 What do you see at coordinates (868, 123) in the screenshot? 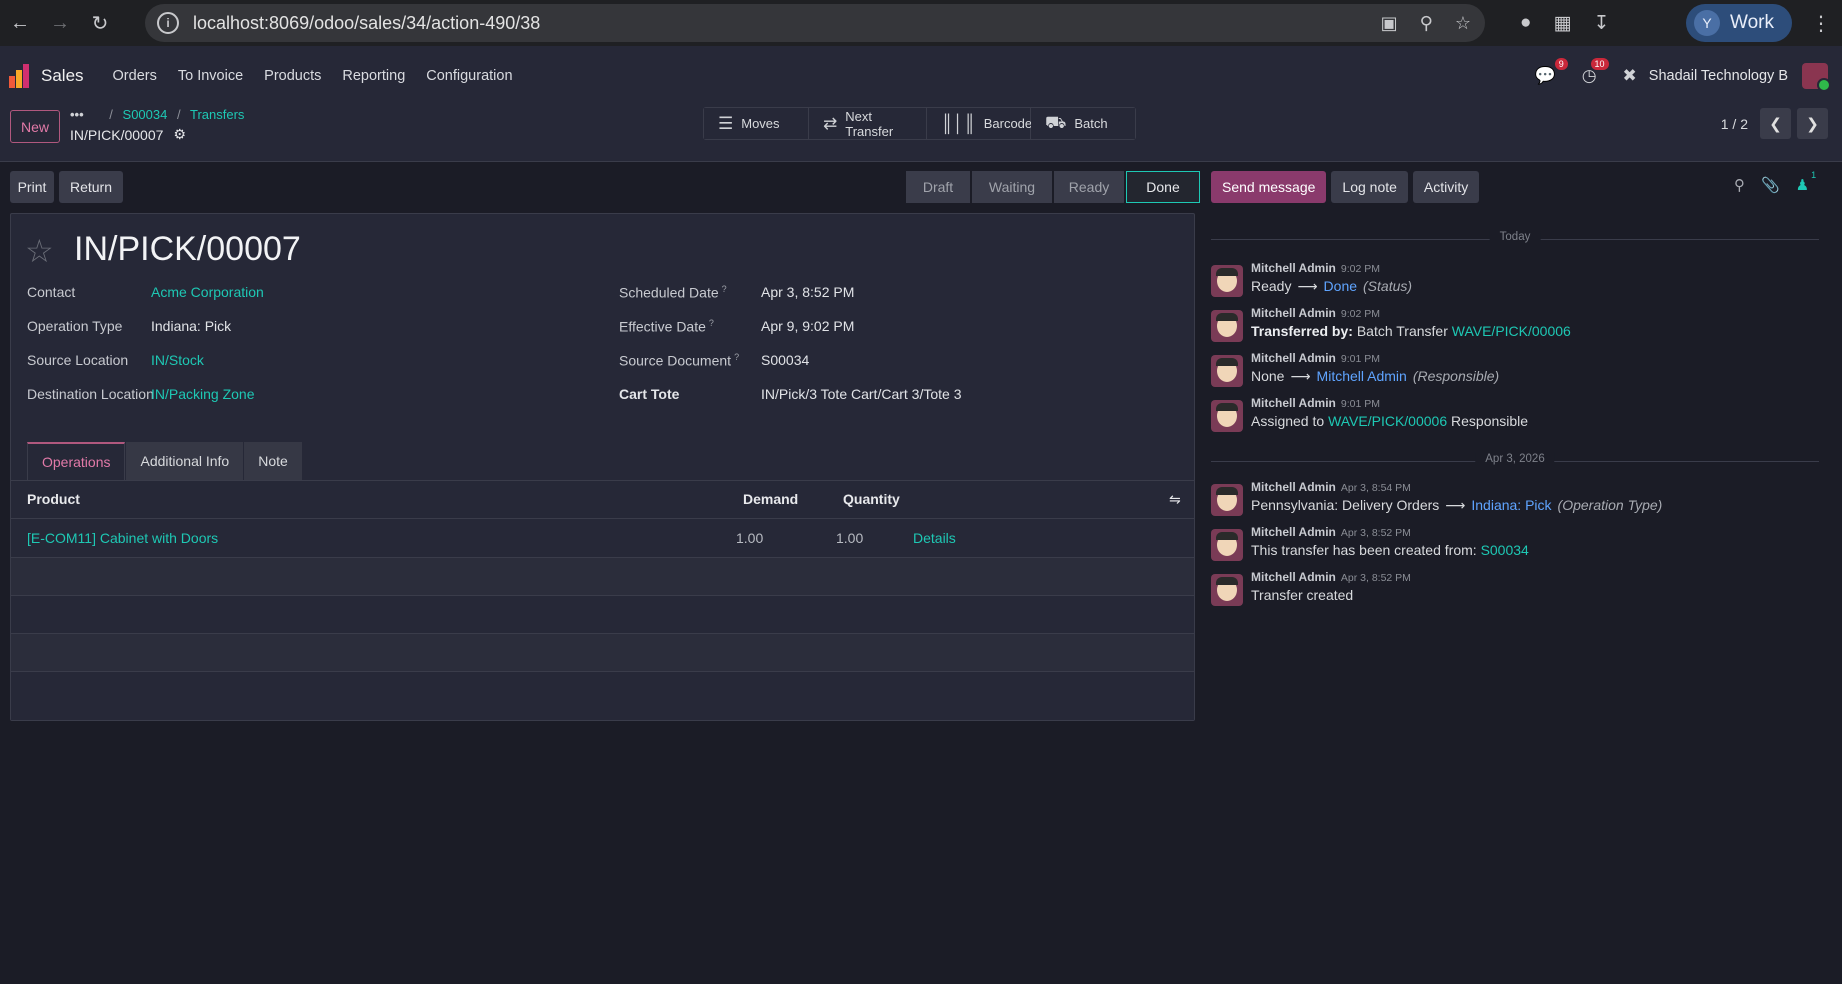
I see `smart-button-next-transfer: ⇄ Next Transfer` at bounding box center [868, 123].